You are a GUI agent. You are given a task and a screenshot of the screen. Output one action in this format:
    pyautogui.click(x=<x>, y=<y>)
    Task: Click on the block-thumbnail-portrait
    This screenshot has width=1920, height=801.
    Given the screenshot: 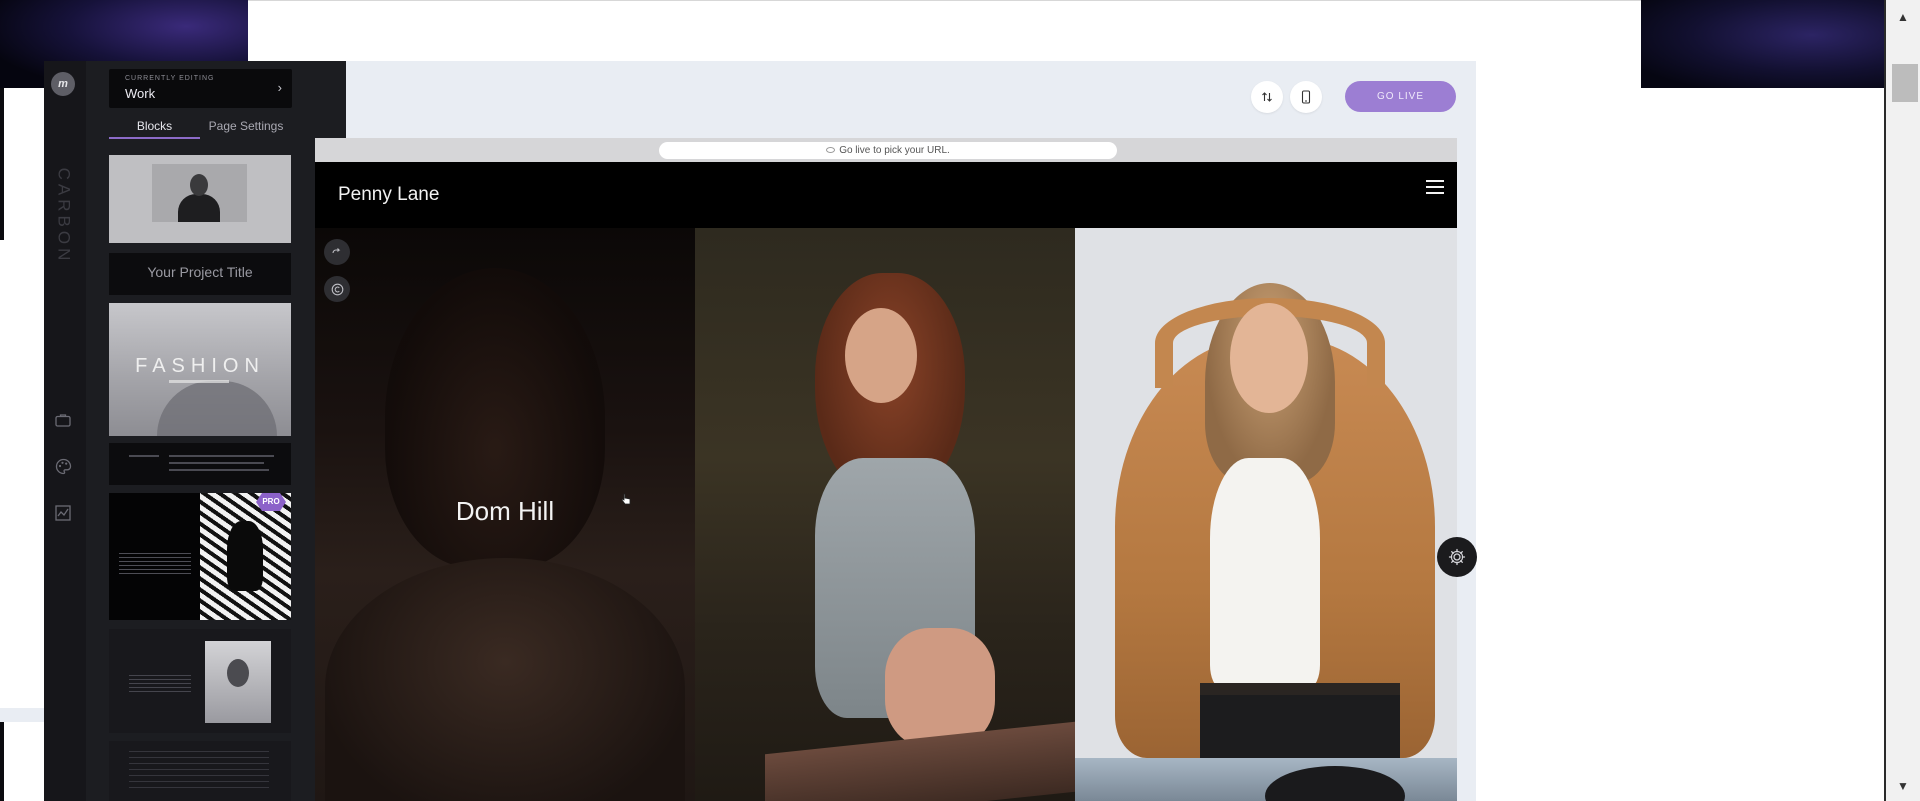 What is the action you would take?
    pyautogui.click(x=200, y=199)
    